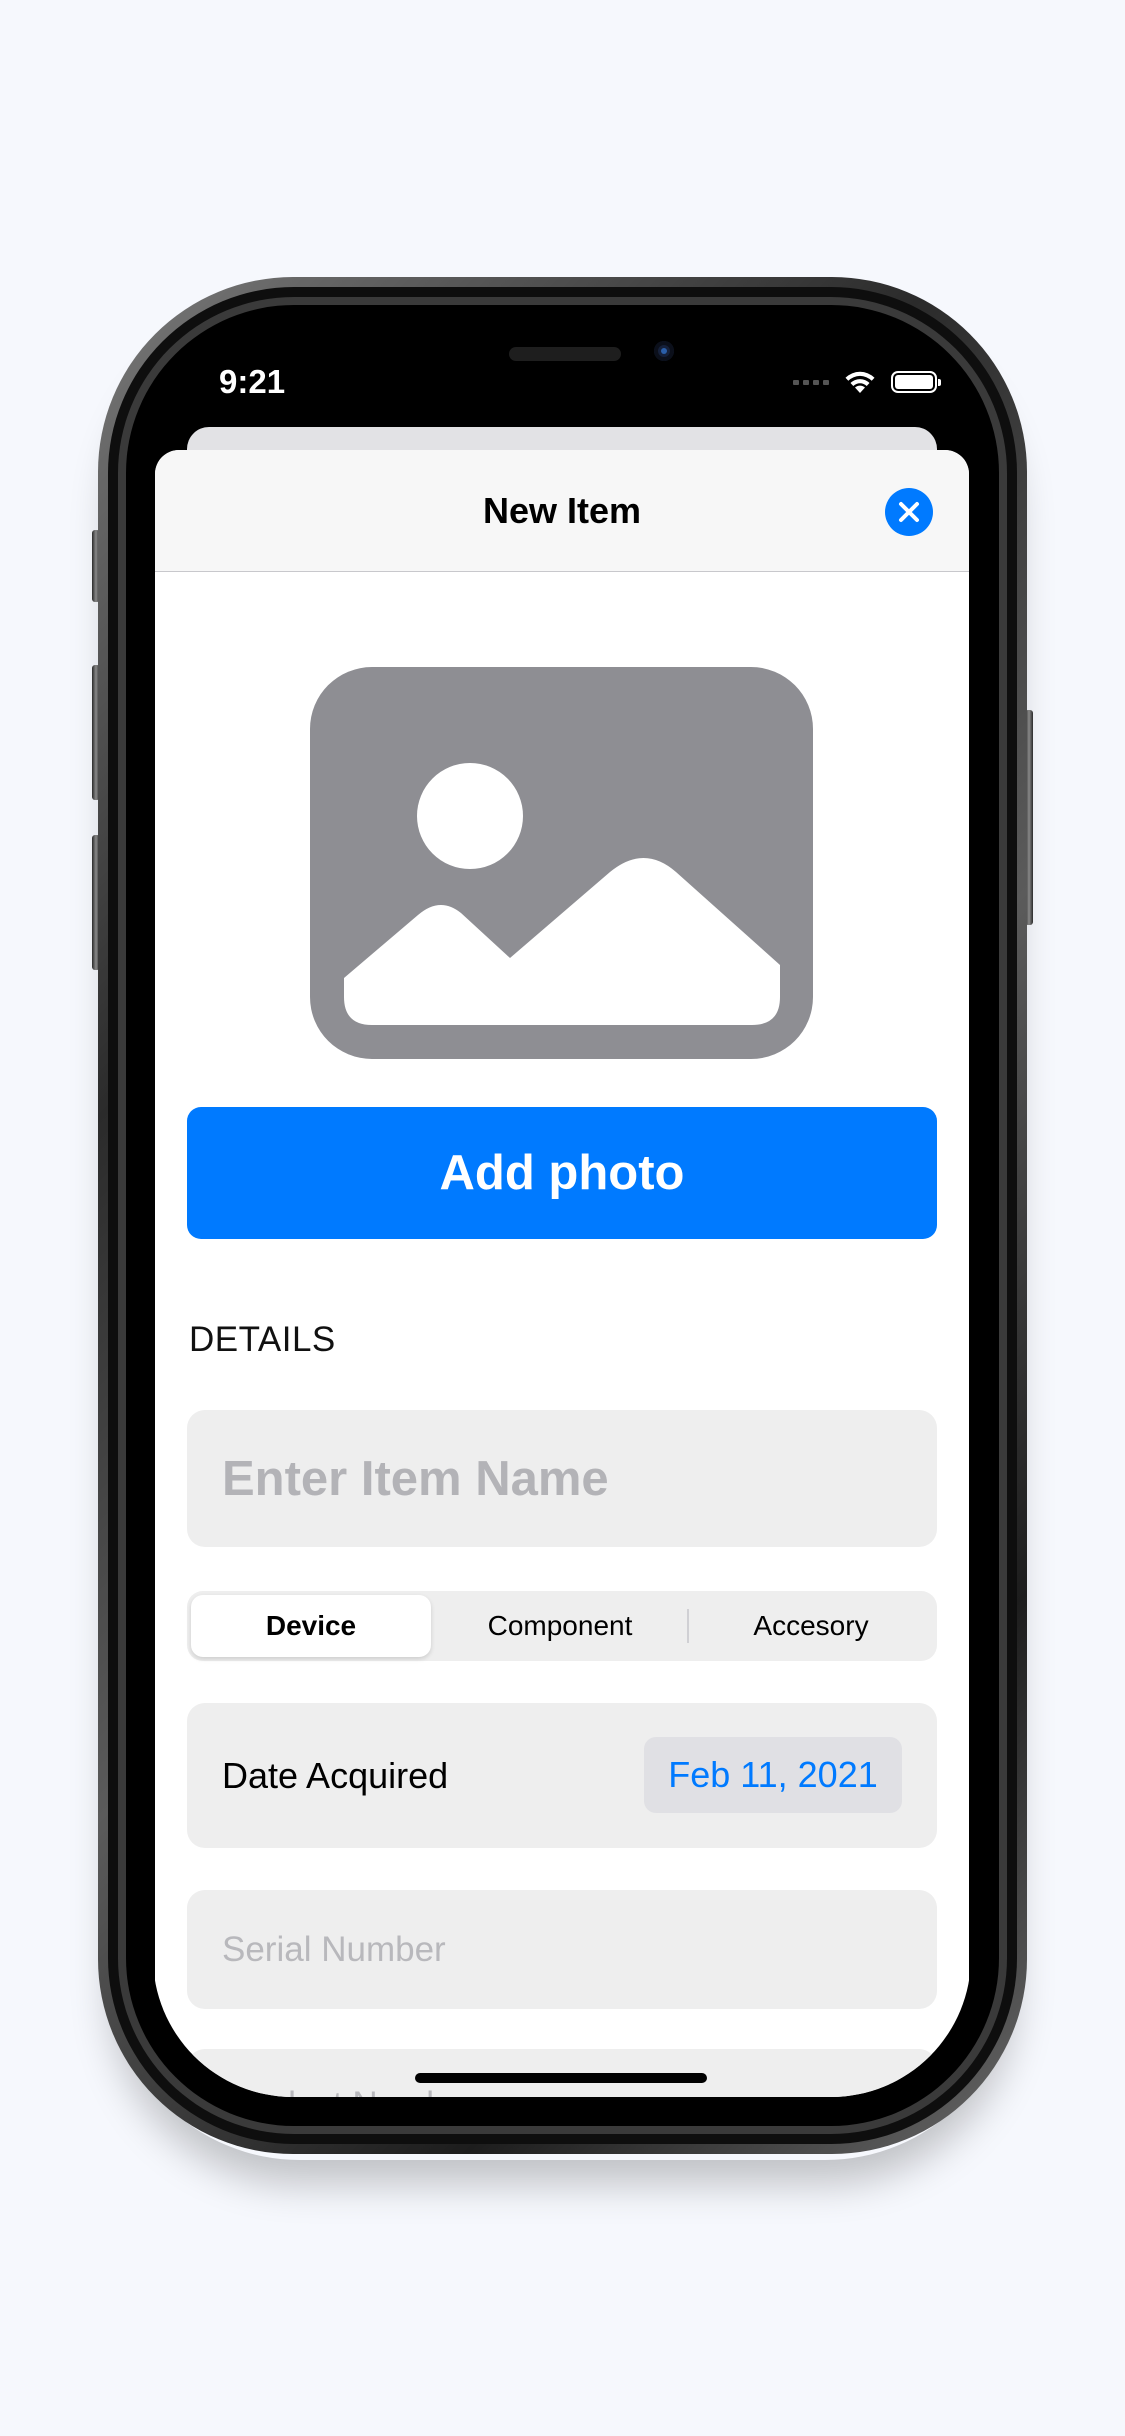 This screenshot has width=1125, height=2436. I want to click on navigation-bar: New Item, so click(562, 511).